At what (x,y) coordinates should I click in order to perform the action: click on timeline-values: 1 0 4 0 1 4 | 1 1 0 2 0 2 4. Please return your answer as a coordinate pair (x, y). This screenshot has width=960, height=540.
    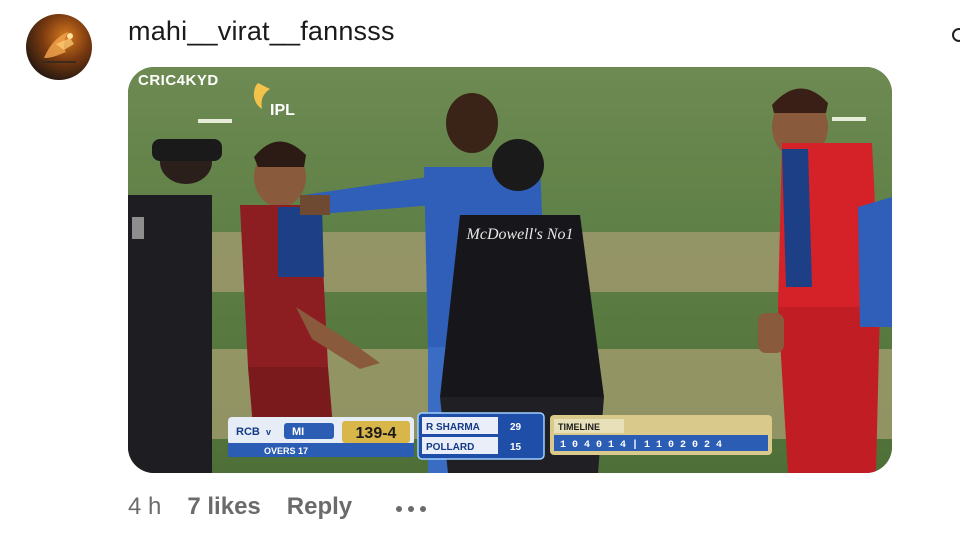
    Looking at the image, I should click on (641, 445).